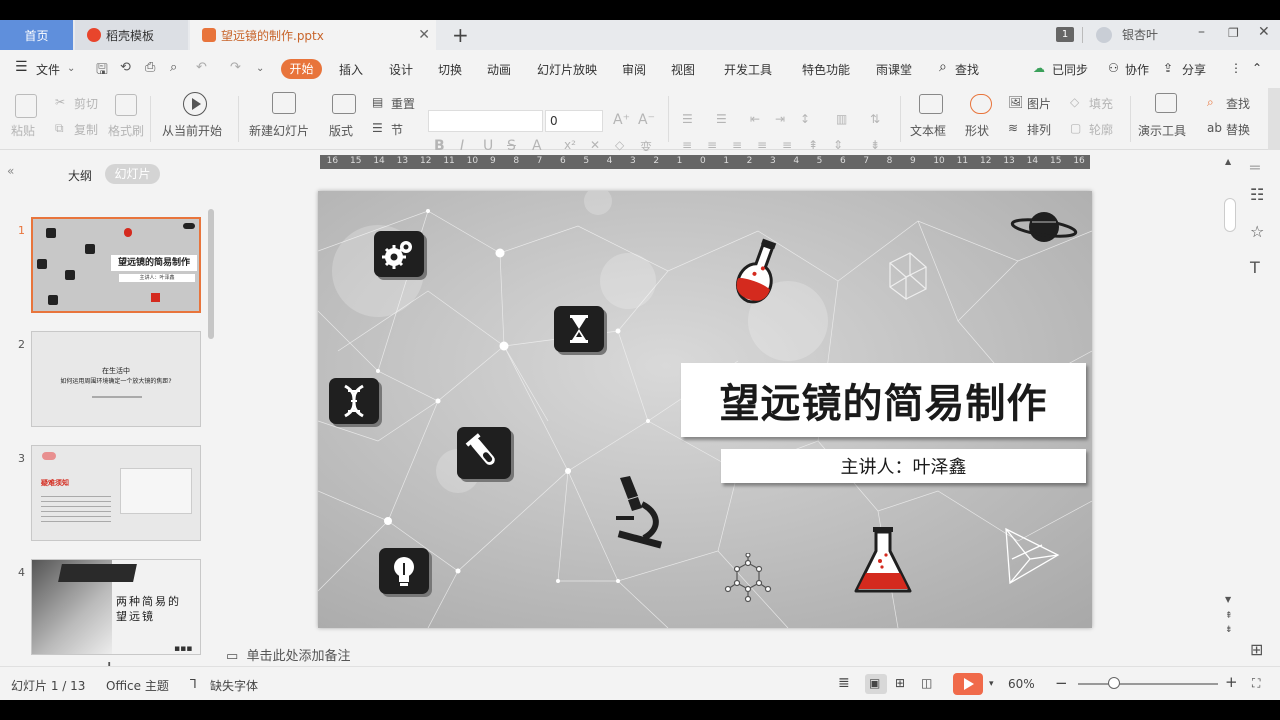 The width and height of the screenshot is (1280, 720). Describe the element at coordinates (192, 130) in the screenshot. I see `from-current-button: 从当前开始` at that location.